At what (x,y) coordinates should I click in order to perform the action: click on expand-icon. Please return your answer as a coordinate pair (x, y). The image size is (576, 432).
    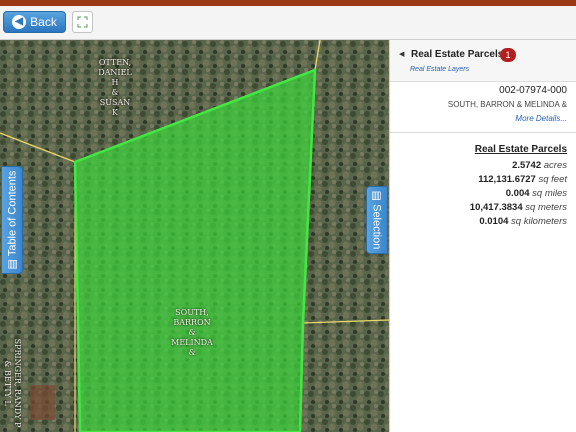
    Looking at the image, I should click on (82, 22).